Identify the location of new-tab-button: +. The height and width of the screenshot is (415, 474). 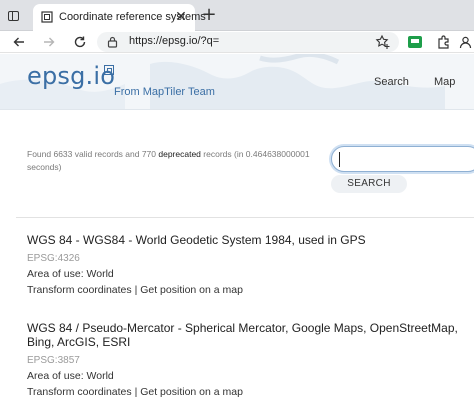
(209, 15).